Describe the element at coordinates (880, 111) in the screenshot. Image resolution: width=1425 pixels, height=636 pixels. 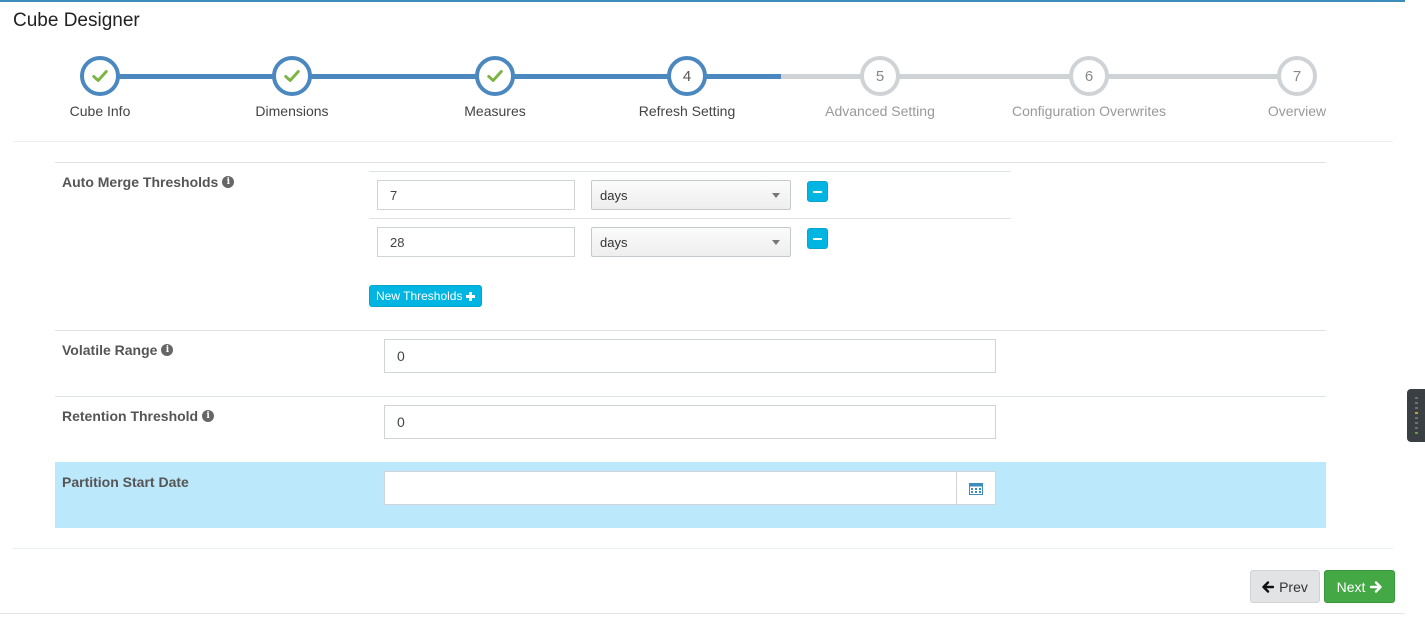
I see `step-label: Advanced Setting` at that location.